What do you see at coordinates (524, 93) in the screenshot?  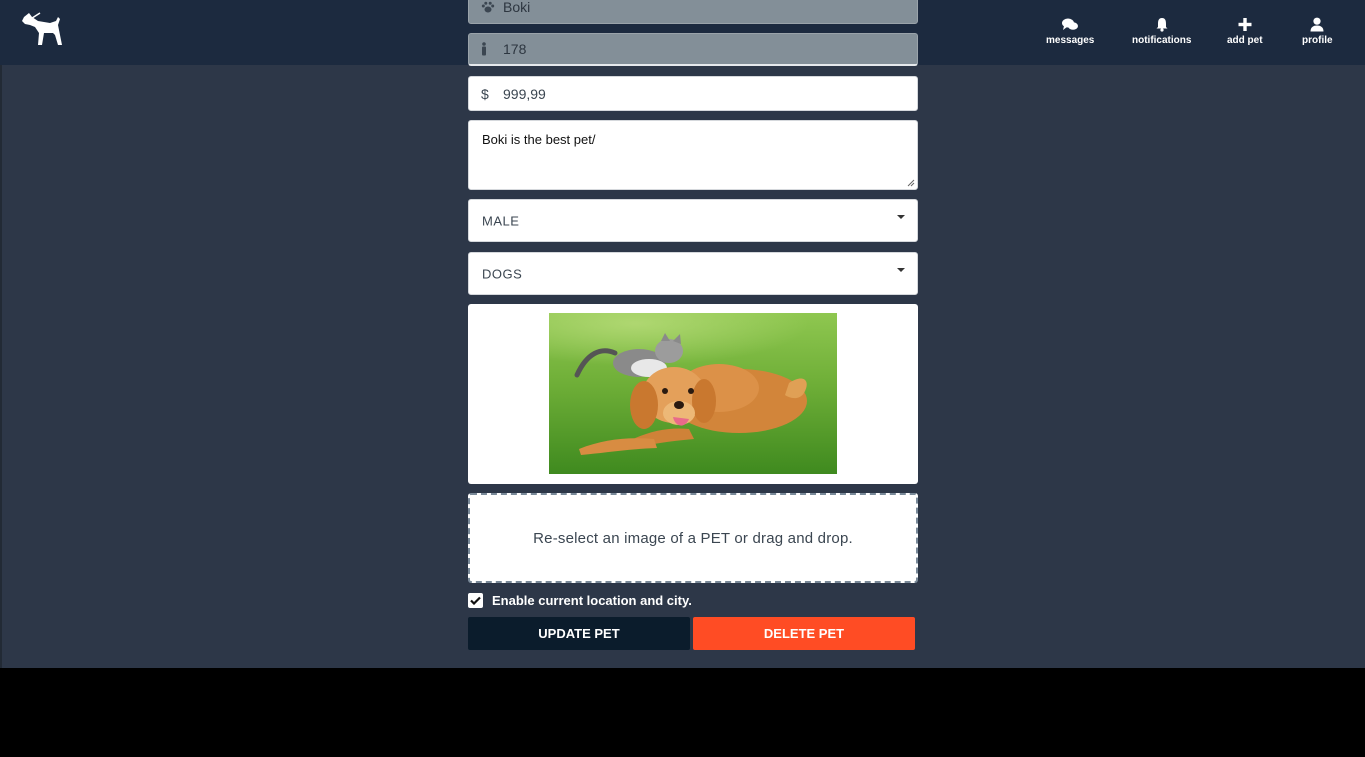 I see `pet-price-value: 999,99` at bounding box center [524, 93].